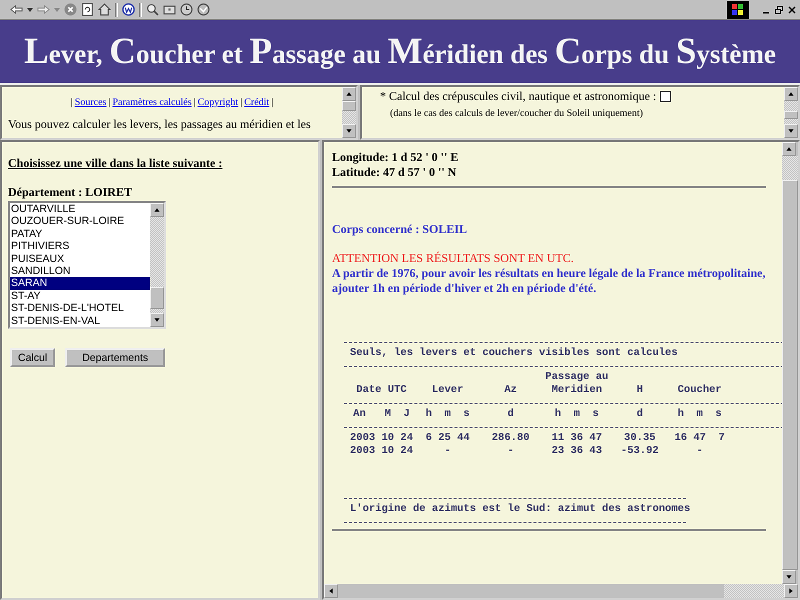 The image size is (800, 600). Describe the element at coordinates (510, 390) in the screenshot. I see `column-header: Az` at that location.